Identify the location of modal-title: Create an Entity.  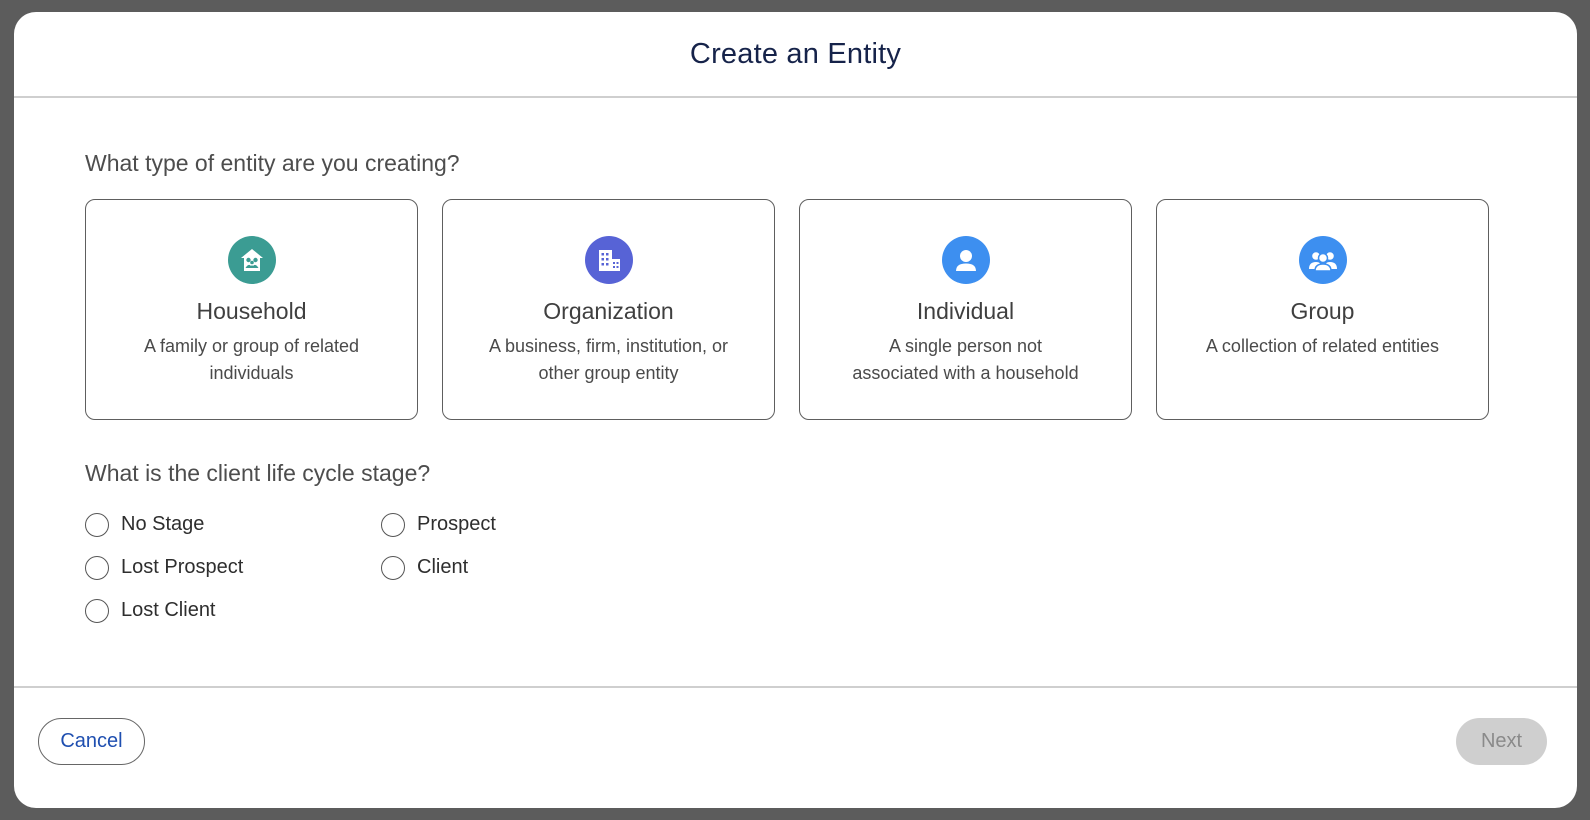
(795, 53).